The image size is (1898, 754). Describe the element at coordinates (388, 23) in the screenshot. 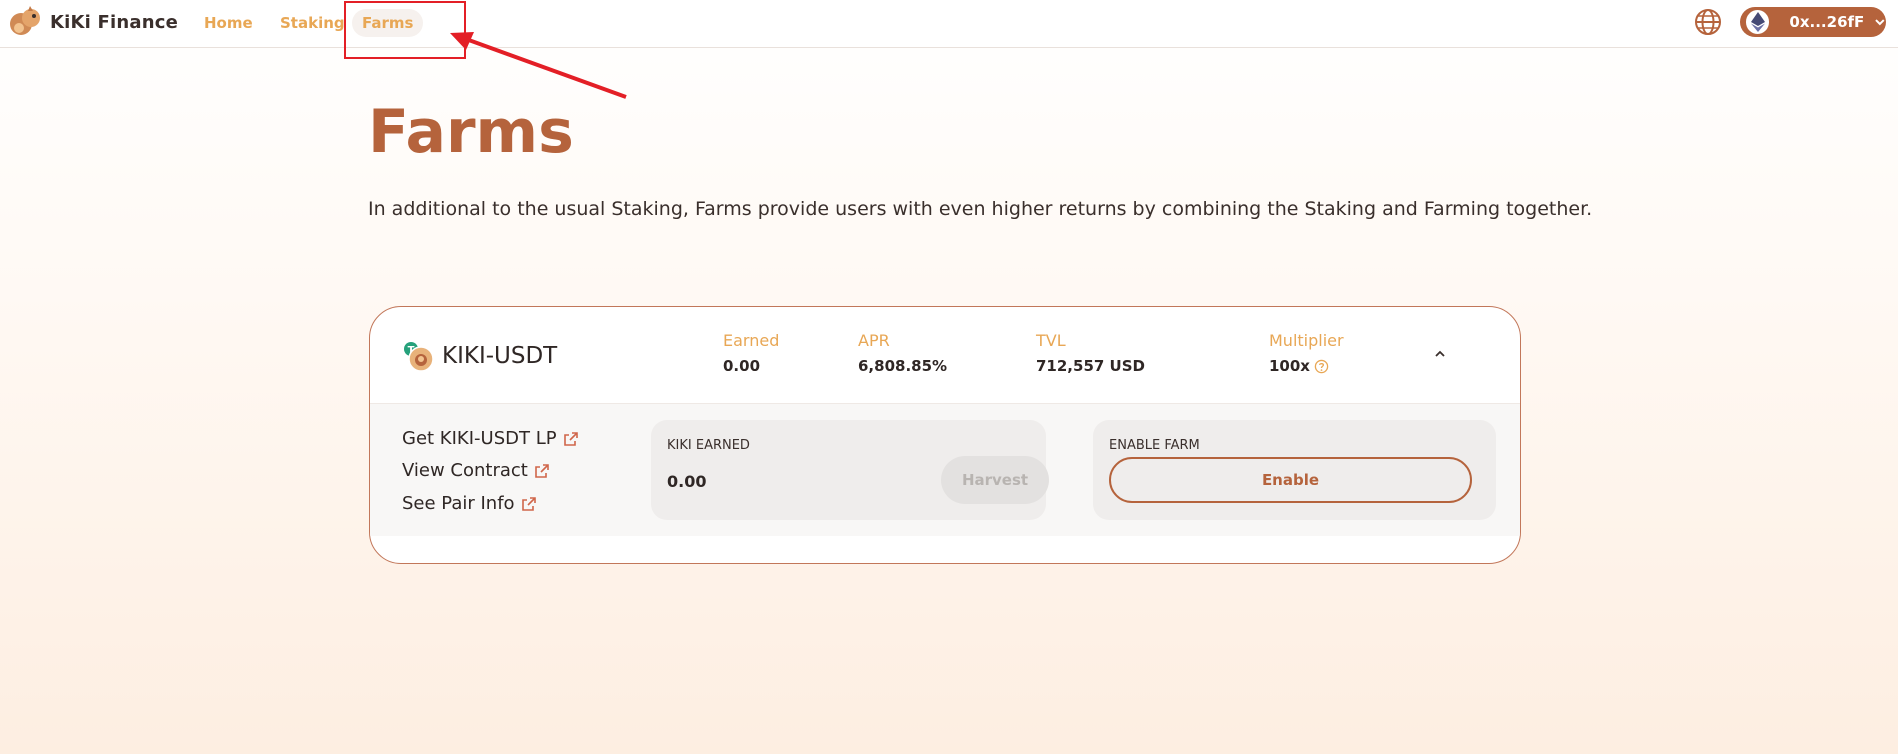

I see `nav-farms: Farms` at that location.